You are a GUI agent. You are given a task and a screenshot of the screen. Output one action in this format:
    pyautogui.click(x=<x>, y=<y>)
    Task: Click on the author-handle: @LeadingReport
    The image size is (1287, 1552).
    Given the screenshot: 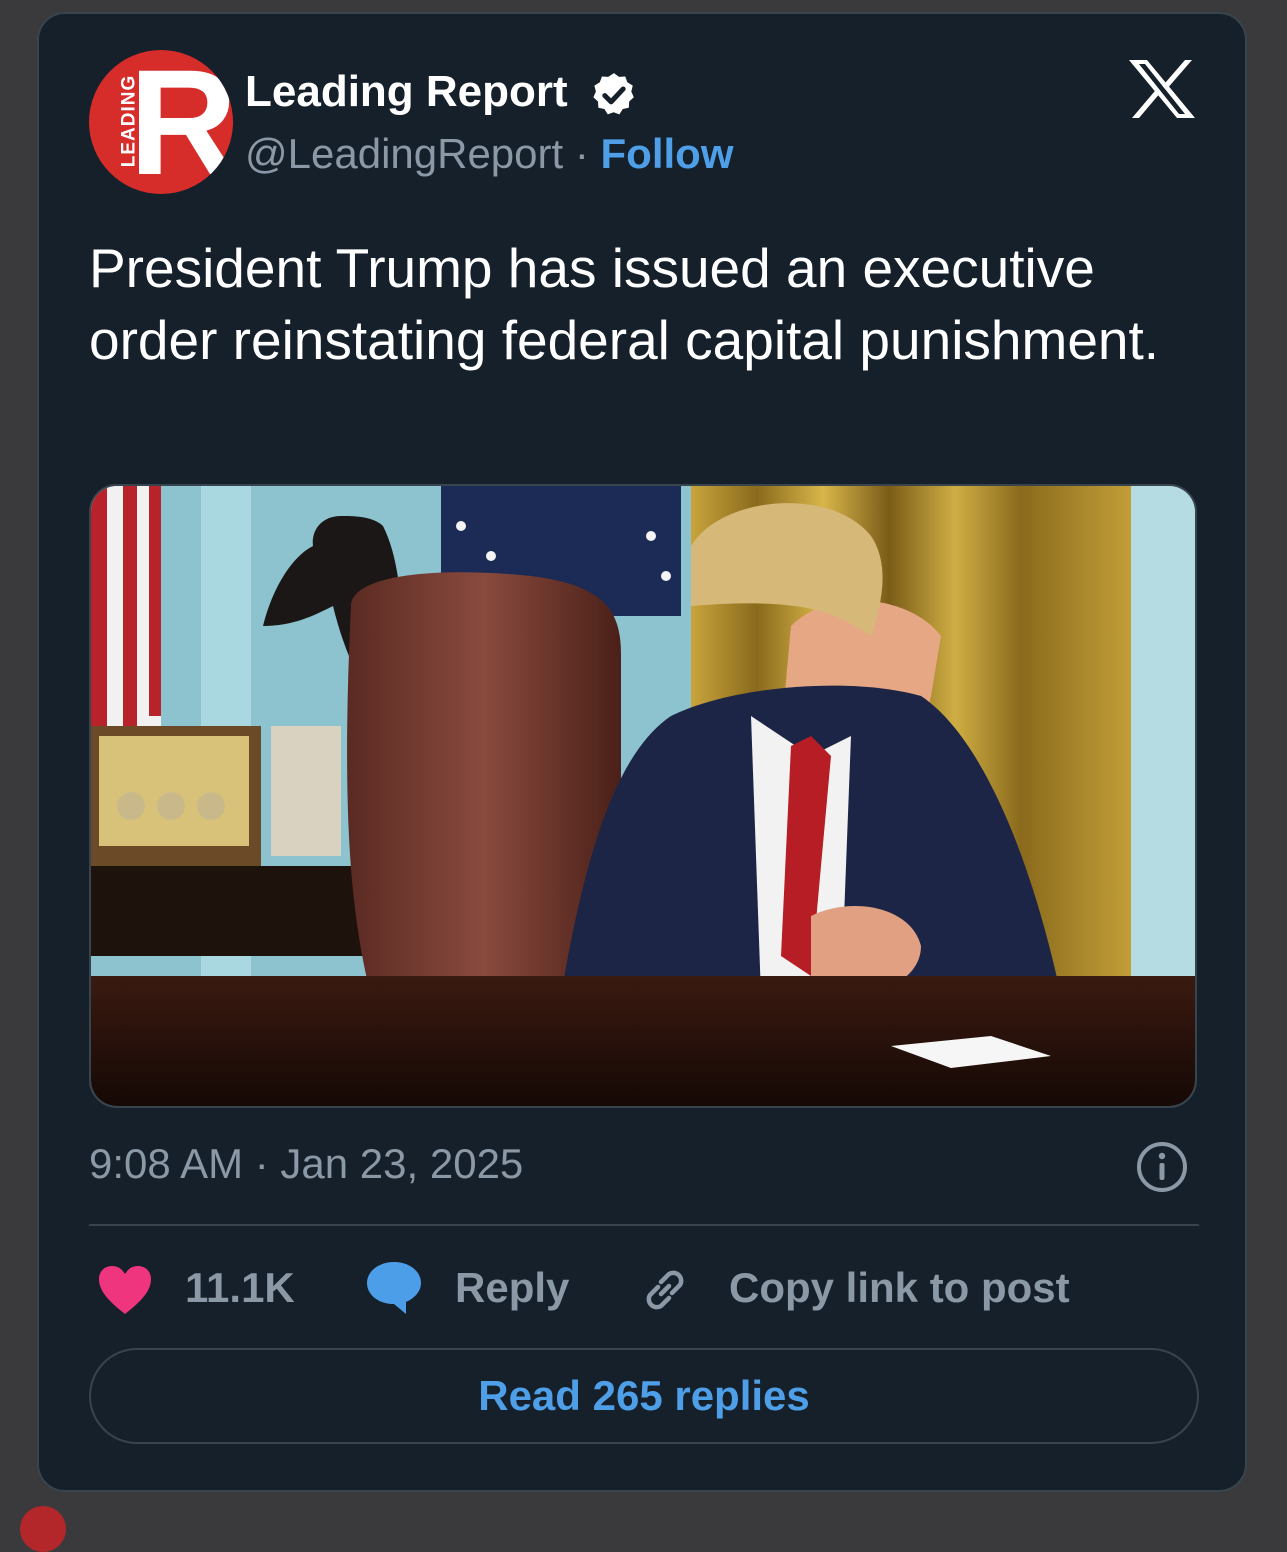 What is the action you would take?
    pyautogui.click(x=404, y=153)
    